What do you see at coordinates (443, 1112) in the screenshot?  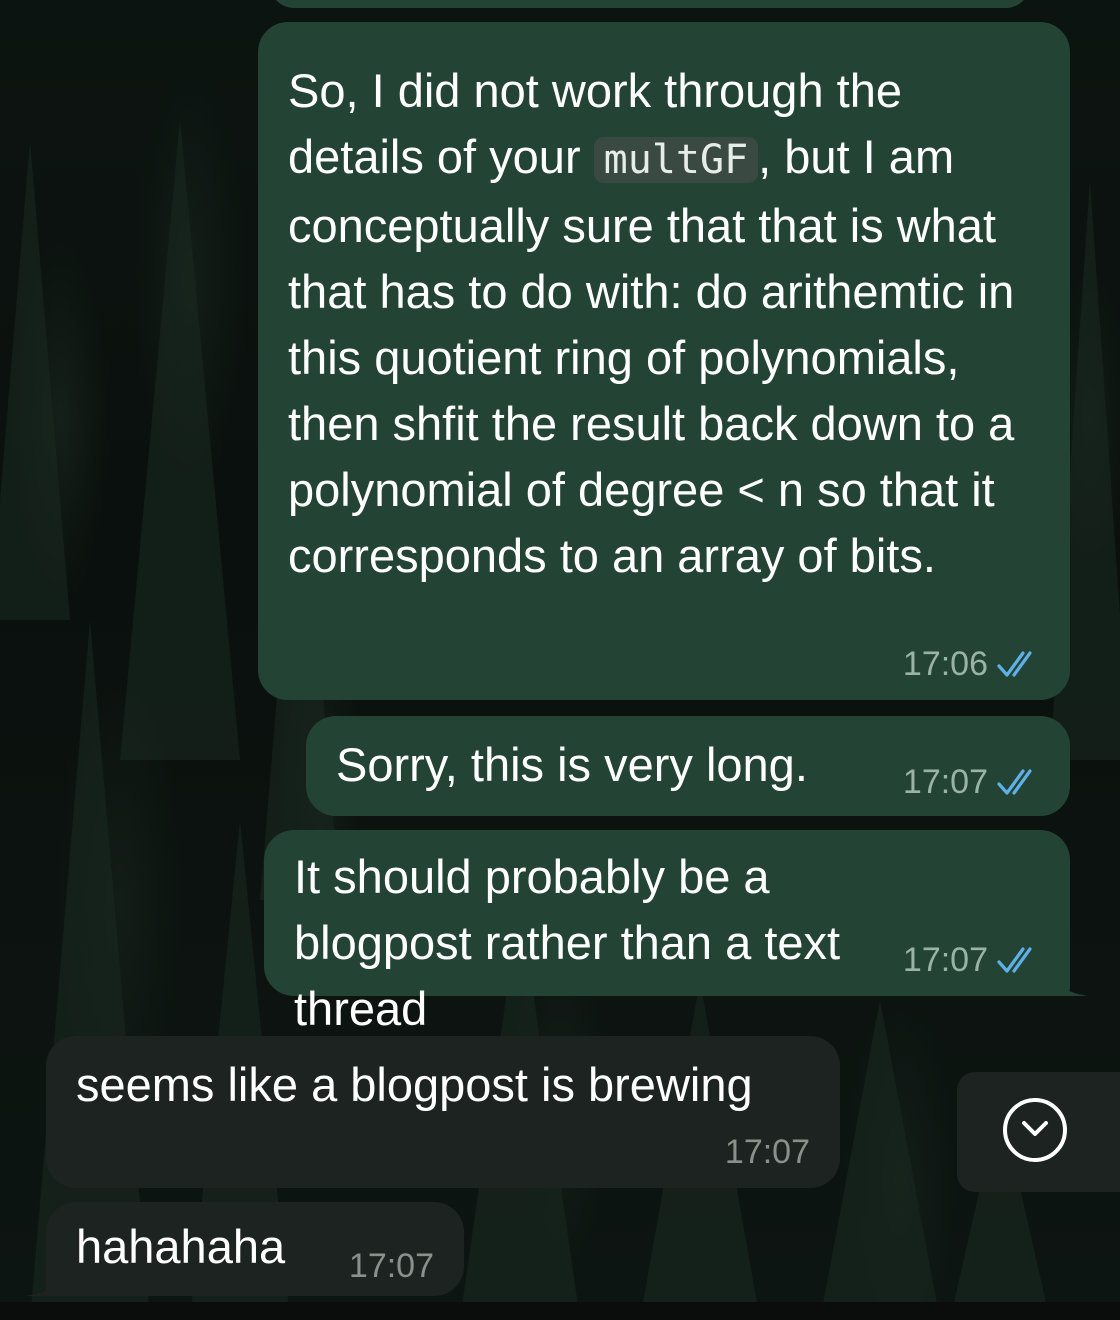 I see `incoming-message-bubble: seems like a blogpost is brewing 17:07` at bounding box center [443, 1112].